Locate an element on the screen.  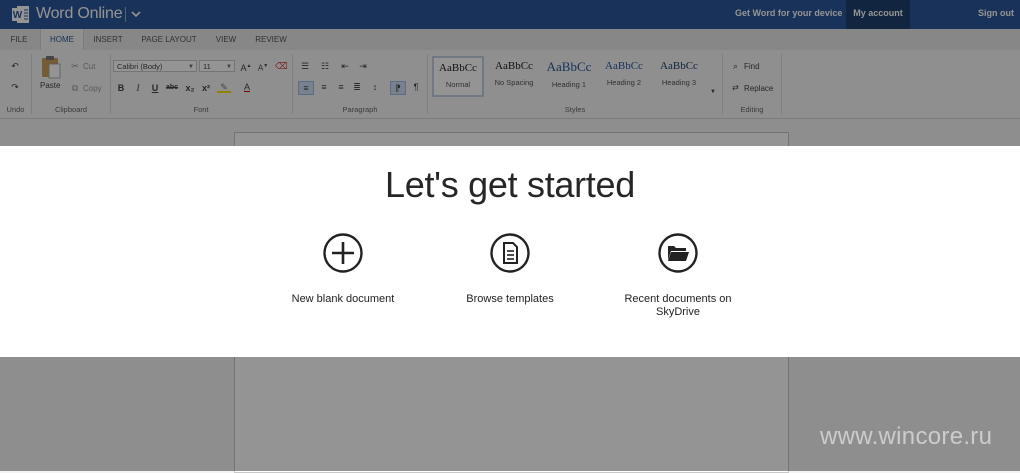
folder-open-icon is located at coordinates (678, 253).